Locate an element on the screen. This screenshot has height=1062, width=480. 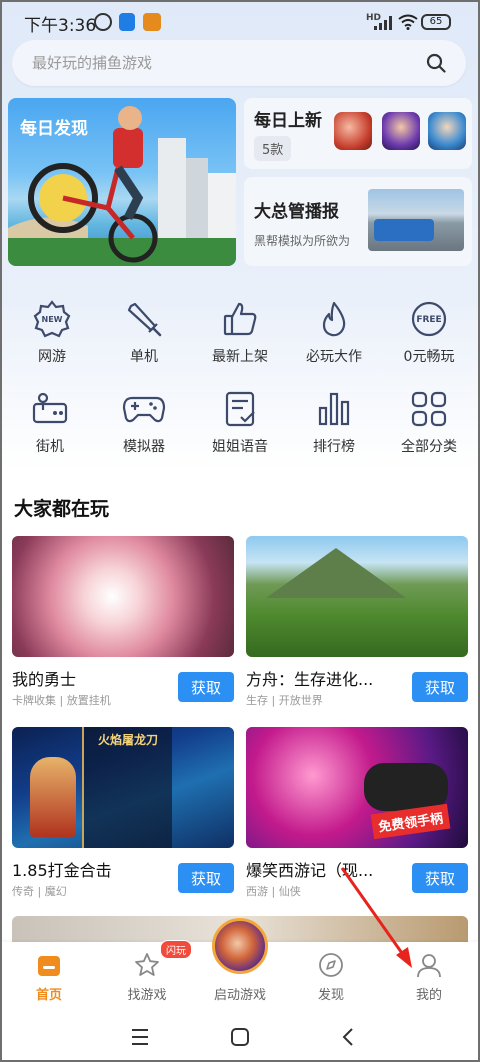
game-card: 我的勇士 卡牌收集 | 放置挂机 获取 is located at coordinates (123, 621).